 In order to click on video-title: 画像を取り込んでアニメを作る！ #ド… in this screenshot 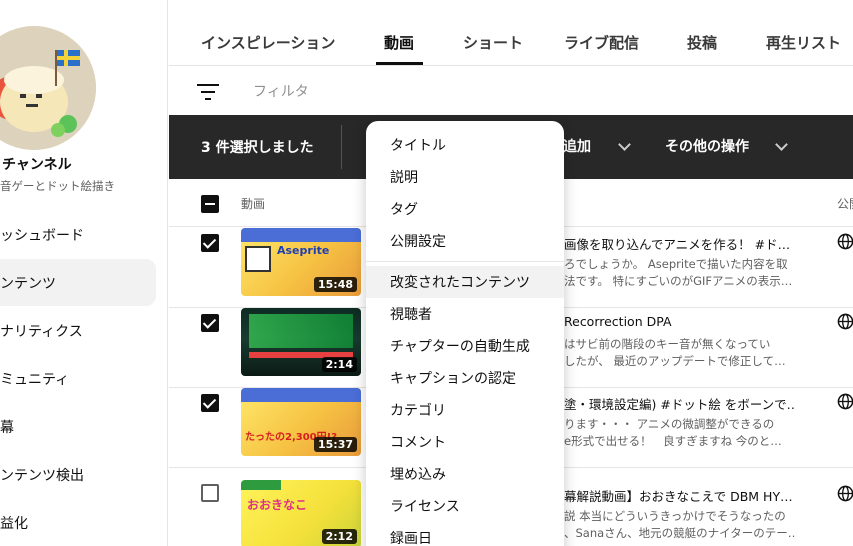, I will do `click(680, 243)`.